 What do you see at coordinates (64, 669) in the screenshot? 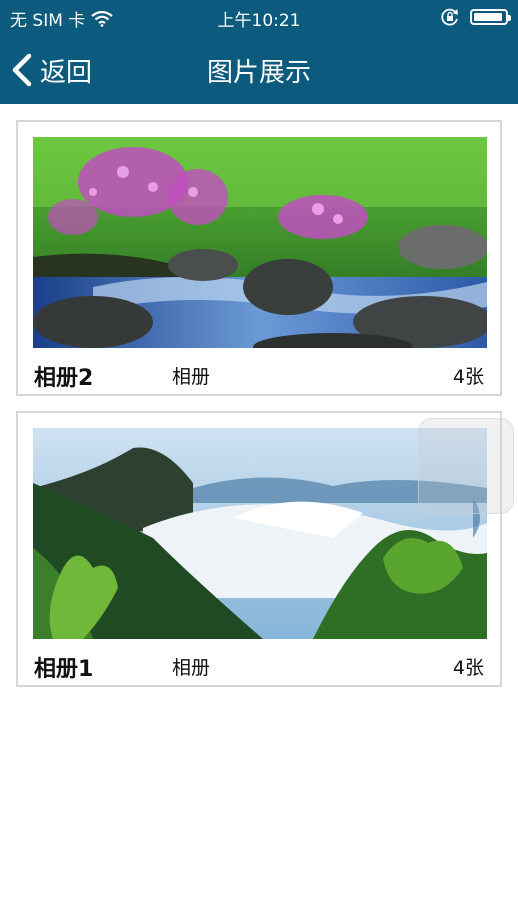
I see `album-name: 相册1` at bounding box center [64, 669].